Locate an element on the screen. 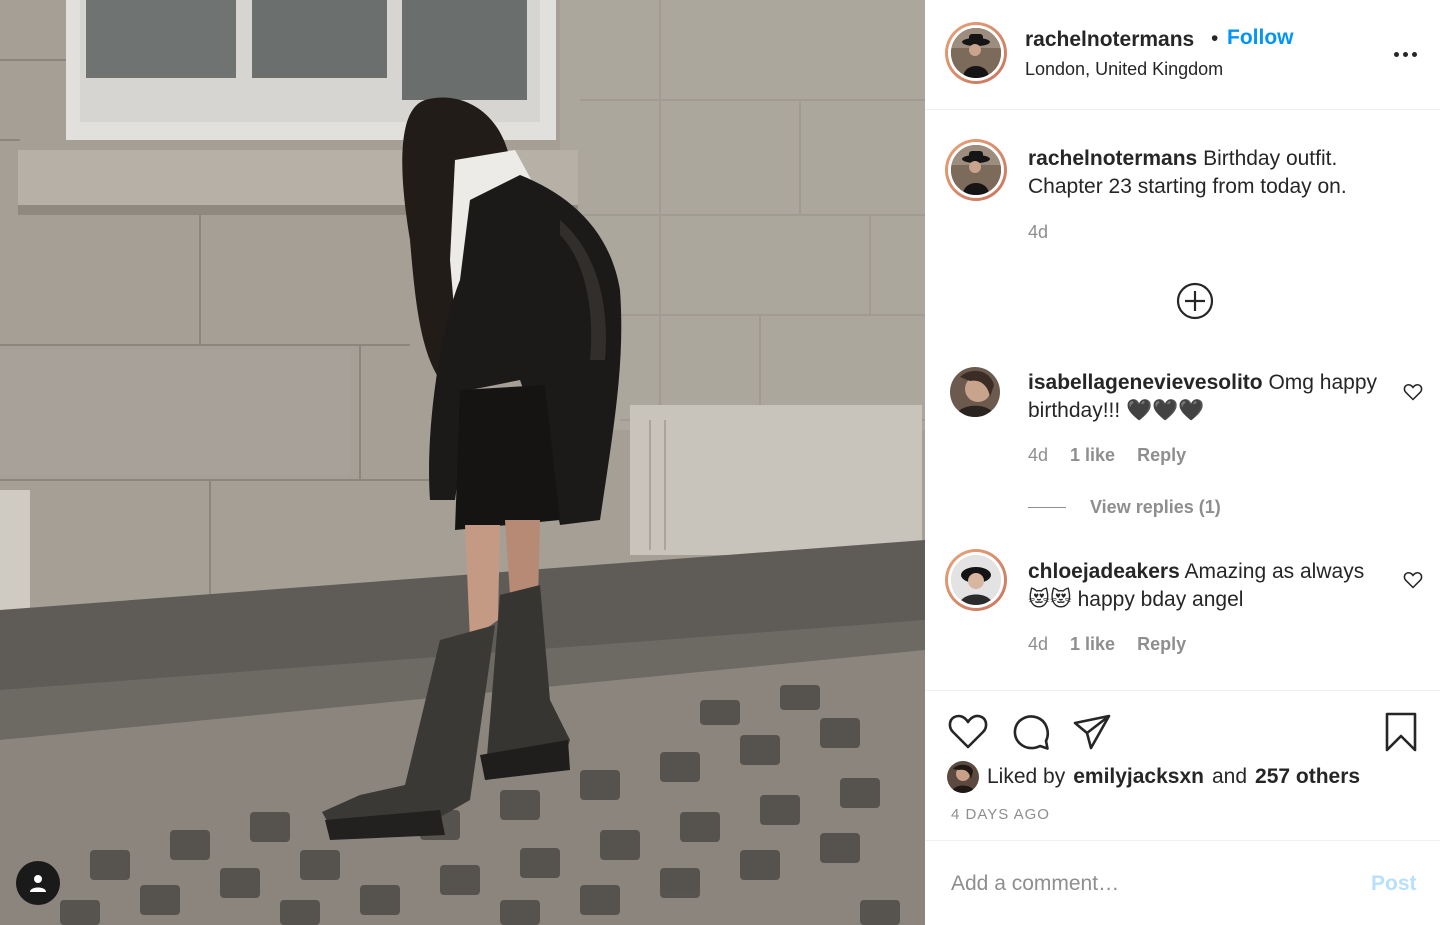  caption-username: rachelnotermans is located at coordinates (1112, 158).